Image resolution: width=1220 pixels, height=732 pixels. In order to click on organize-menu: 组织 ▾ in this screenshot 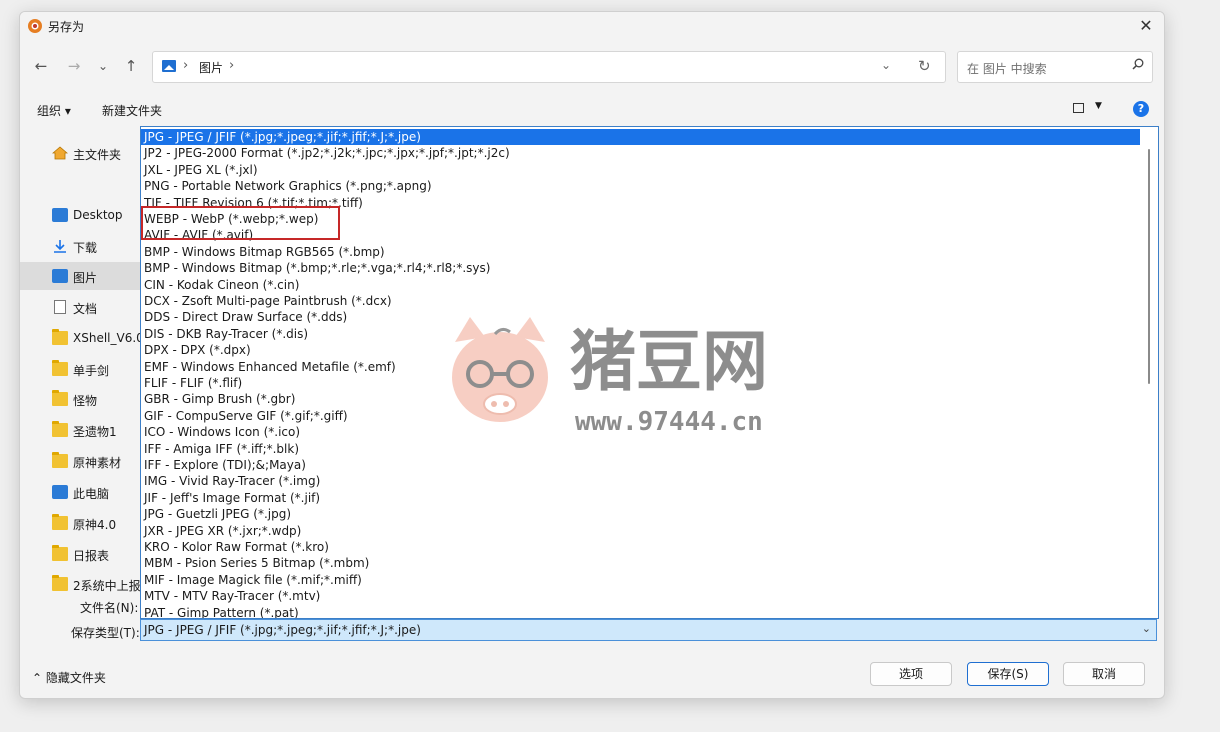, I will do `click(54, 110)`.